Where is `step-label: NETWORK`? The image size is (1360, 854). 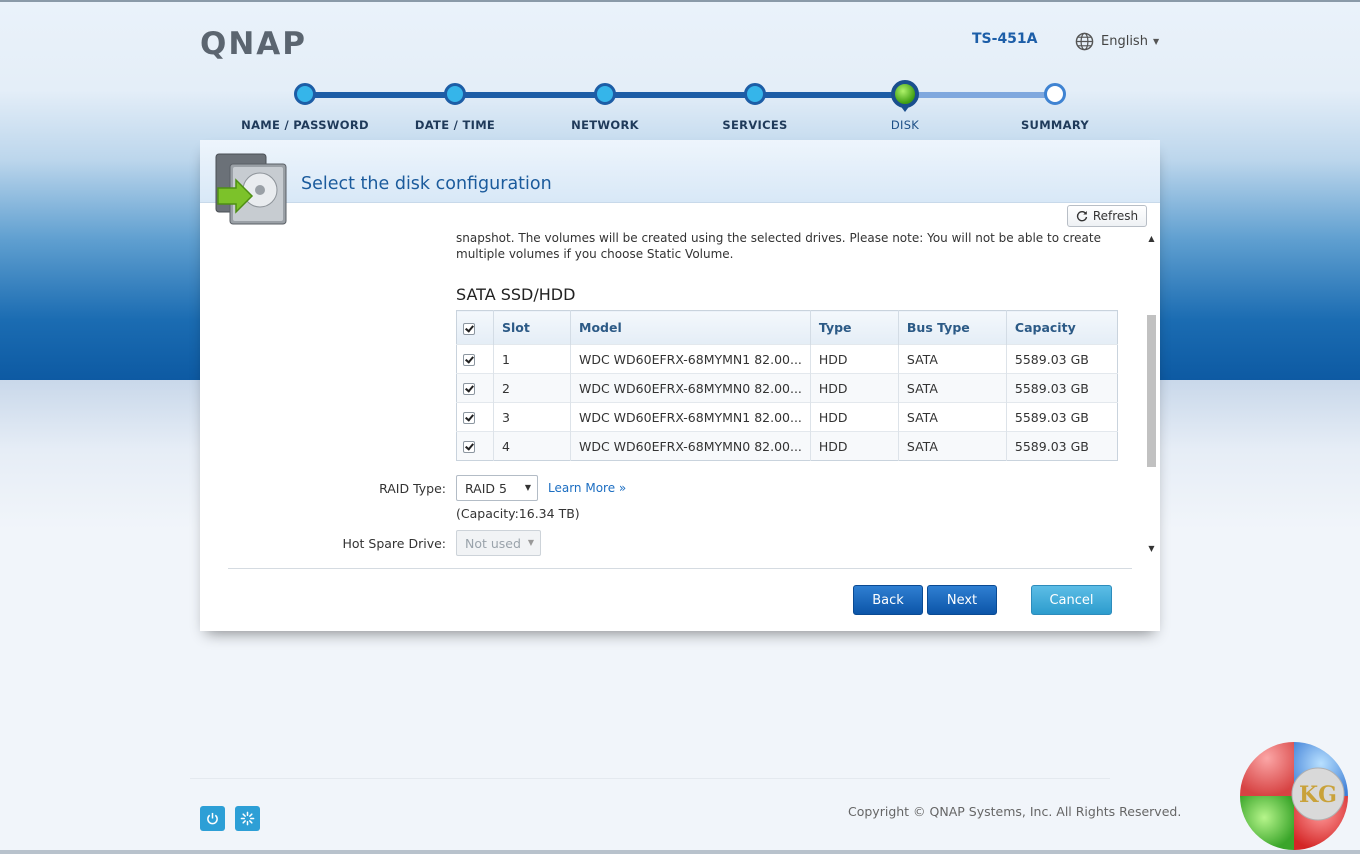 step-label: NETWORK is located at coordinates (605, 125).